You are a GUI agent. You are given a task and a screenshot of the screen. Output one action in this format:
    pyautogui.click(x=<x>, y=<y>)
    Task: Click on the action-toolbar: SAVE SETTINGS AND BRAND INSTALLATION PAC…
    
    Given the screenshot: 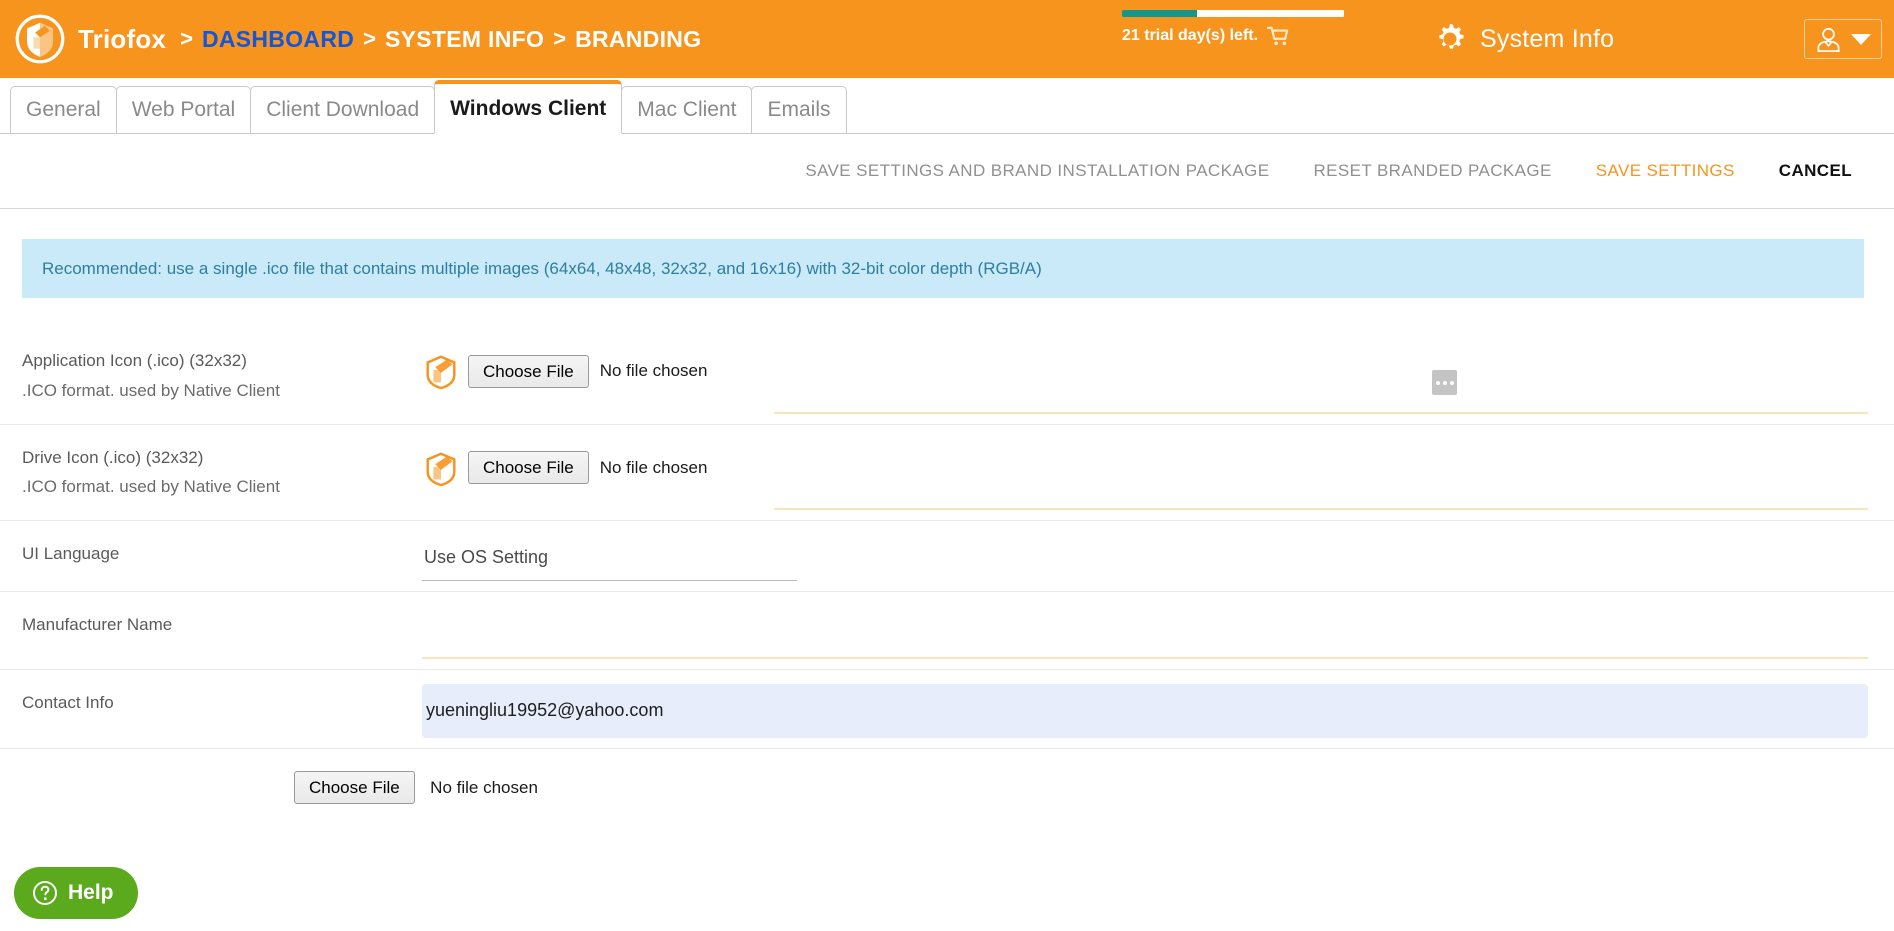 What is the action you would take?
    pyautogui.click(x=947, y=171)
    